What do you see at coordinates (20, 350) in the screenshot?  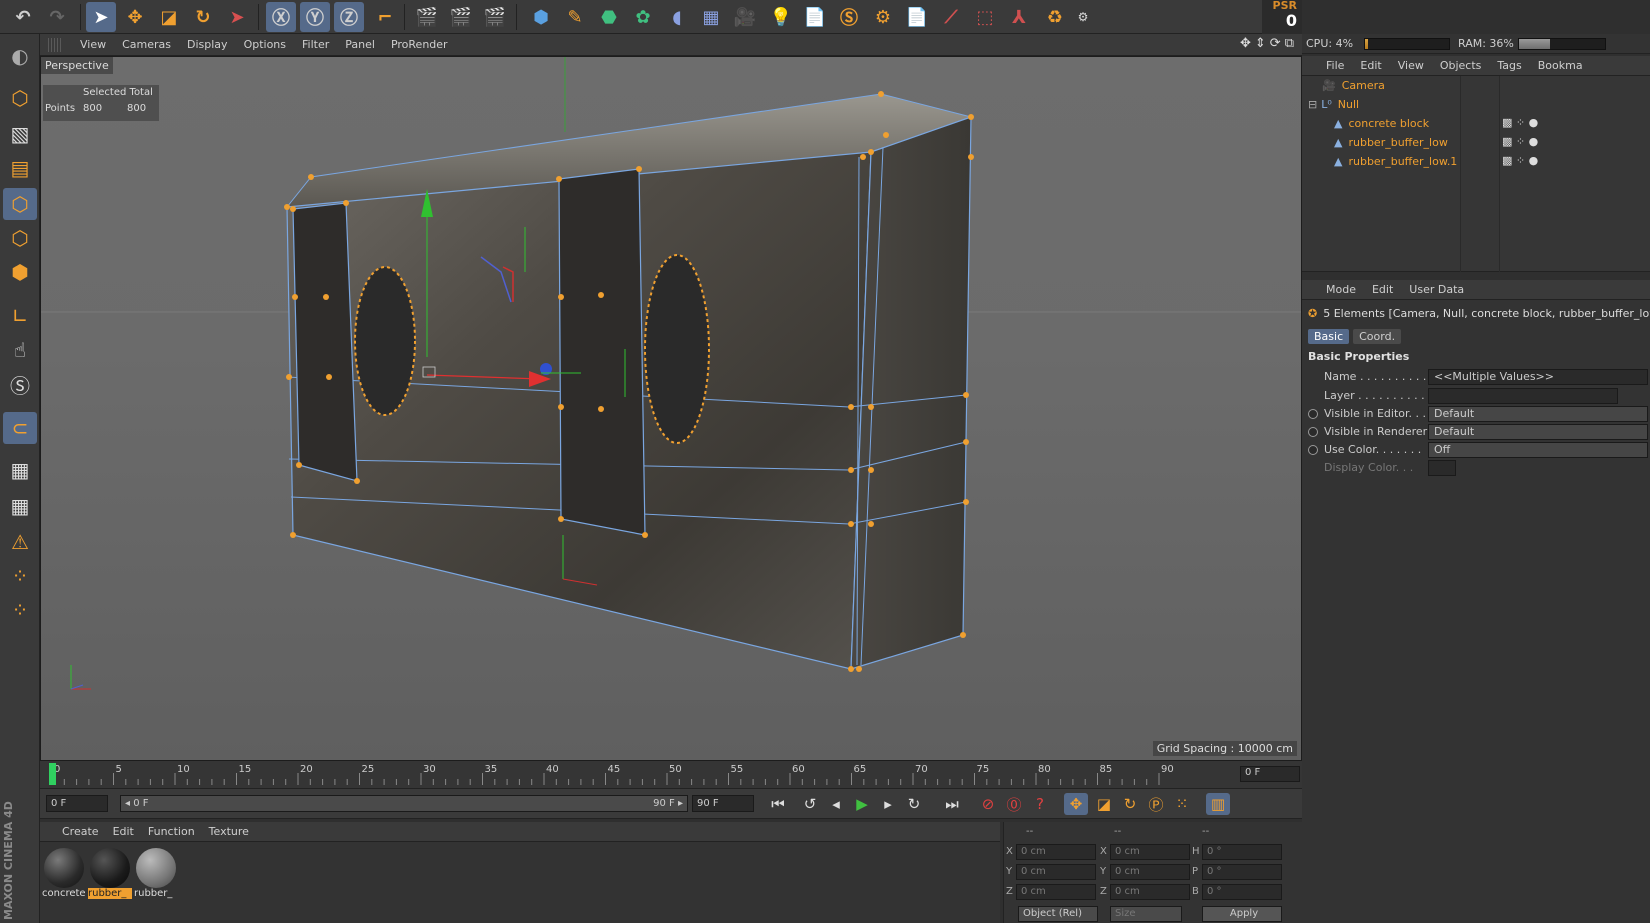 I see `tweak-mode-icon: ☝` at bounding box center [20, 350].